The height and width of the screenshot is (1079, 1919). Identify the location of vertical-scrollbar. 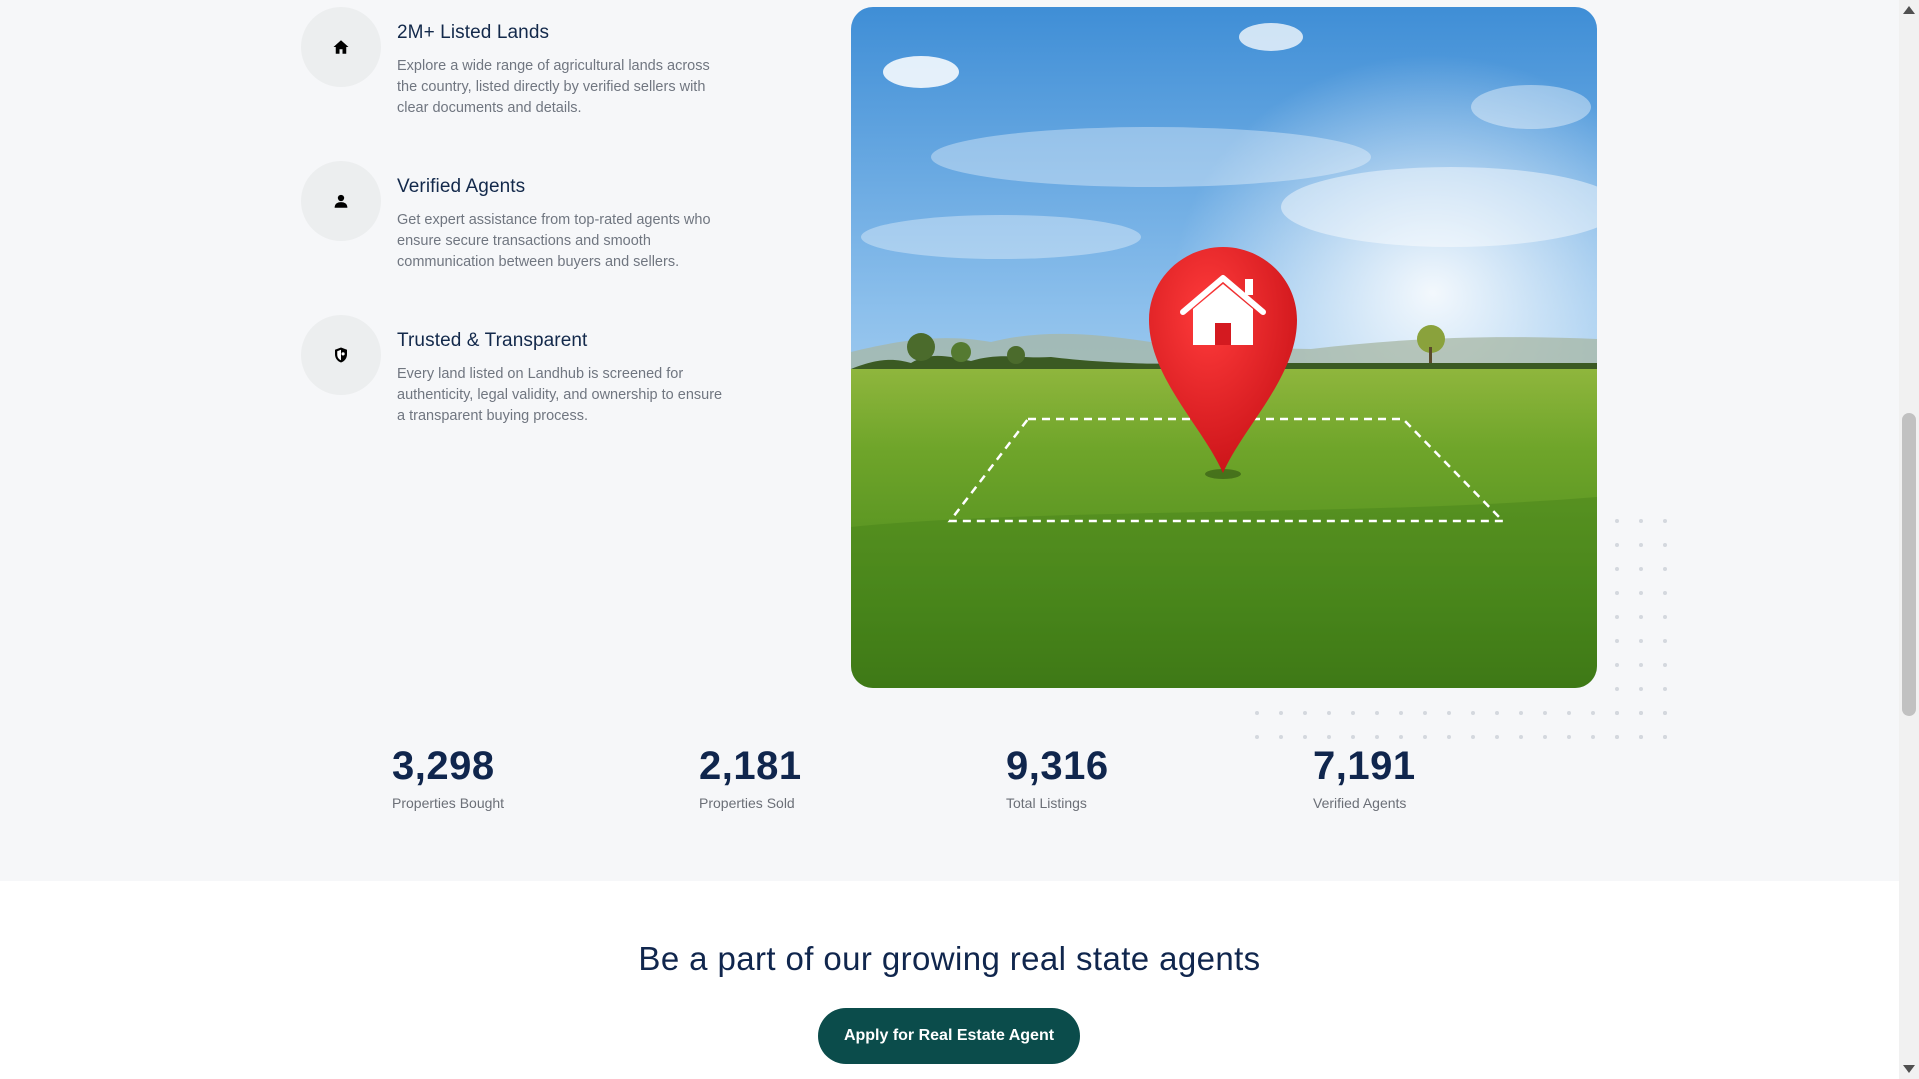
(1909, 539).